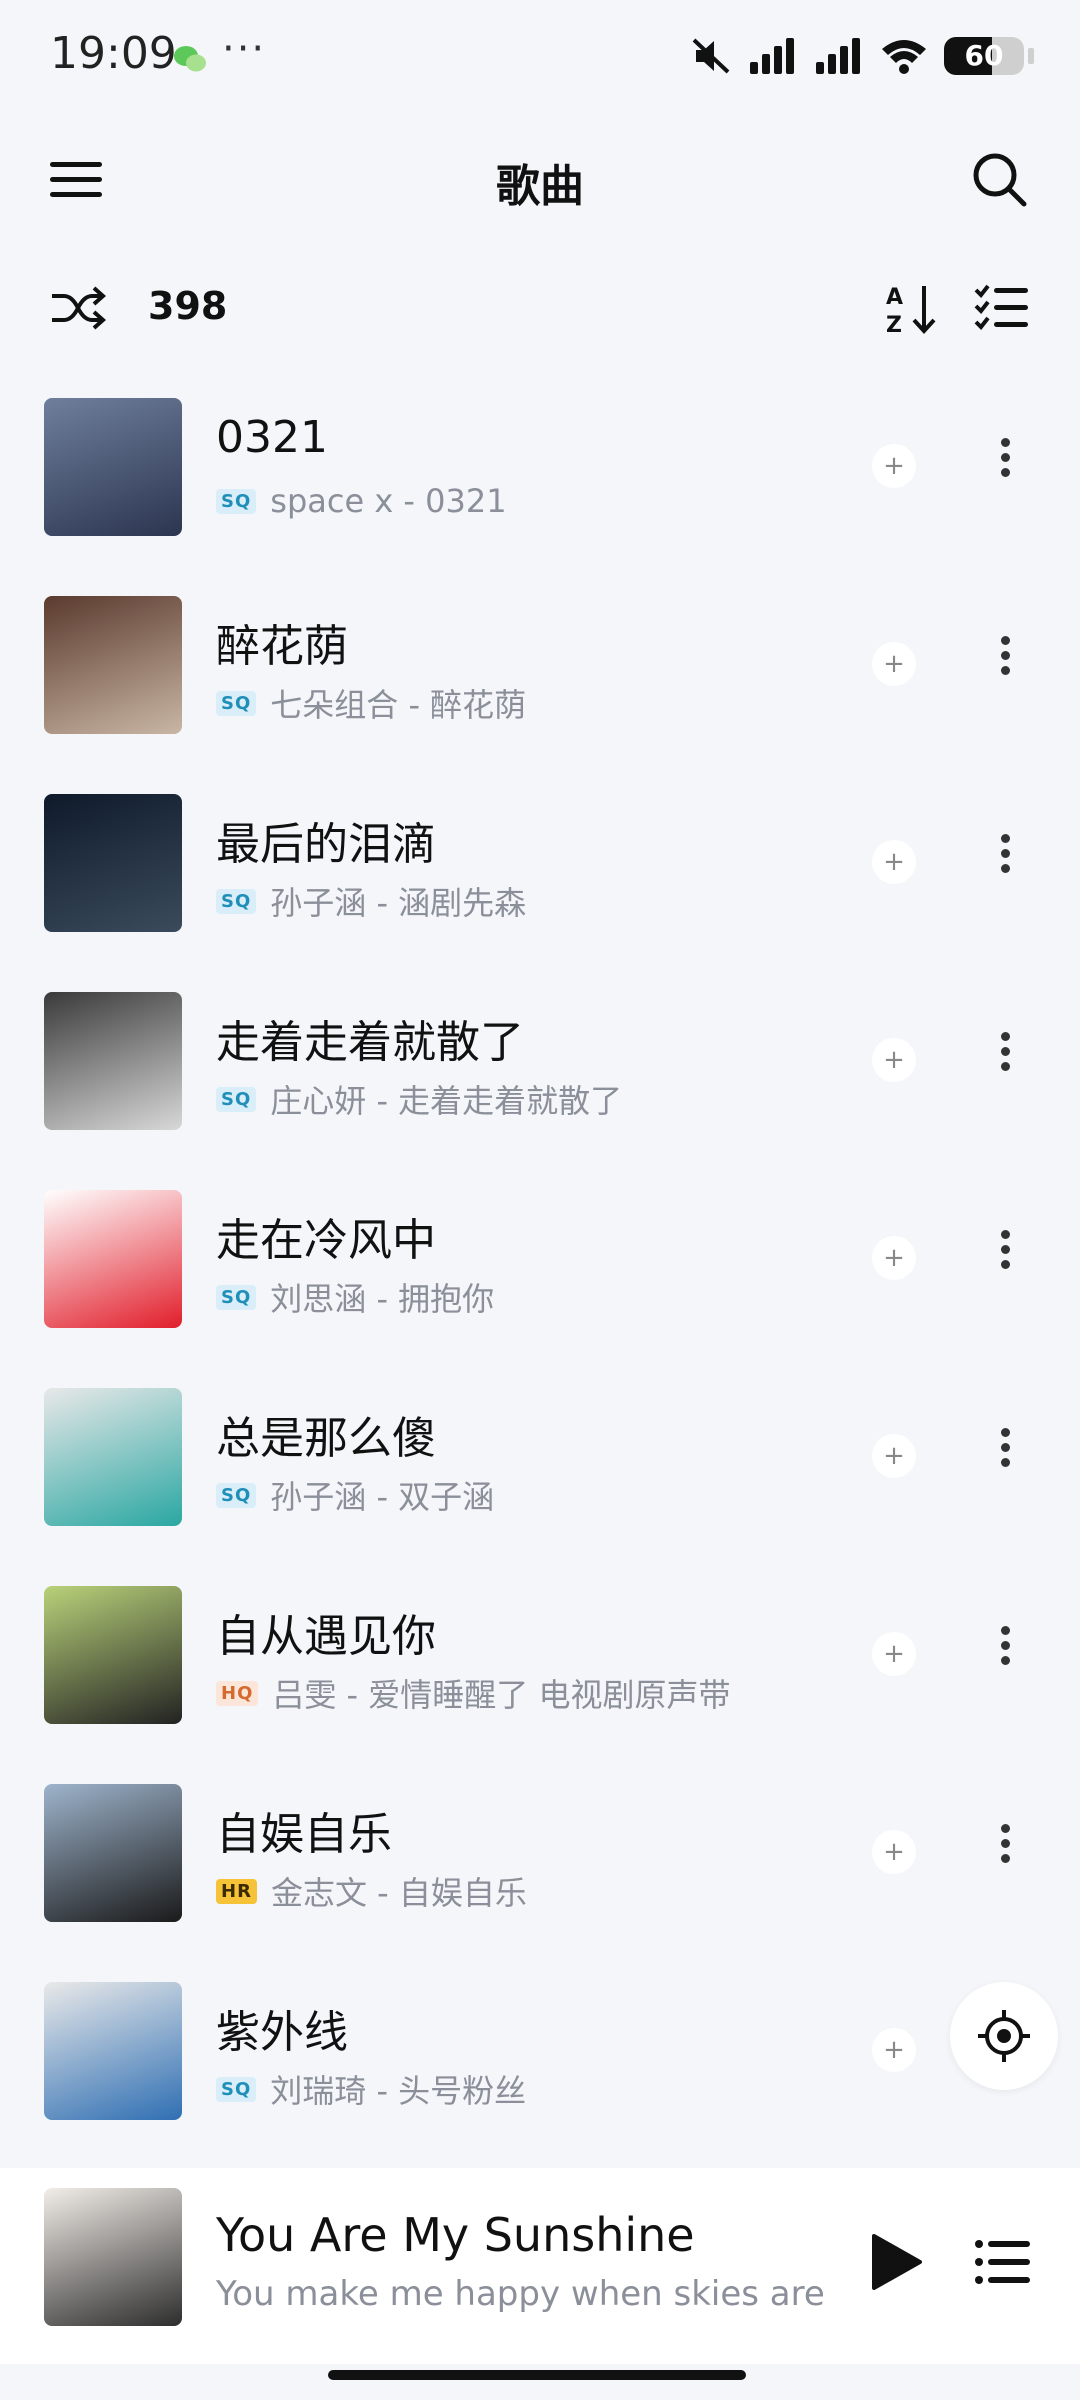  What do you see at coordinates (1000, 180) in the screenshot?
I see `search-icon` at bounding box center [1000, 180].